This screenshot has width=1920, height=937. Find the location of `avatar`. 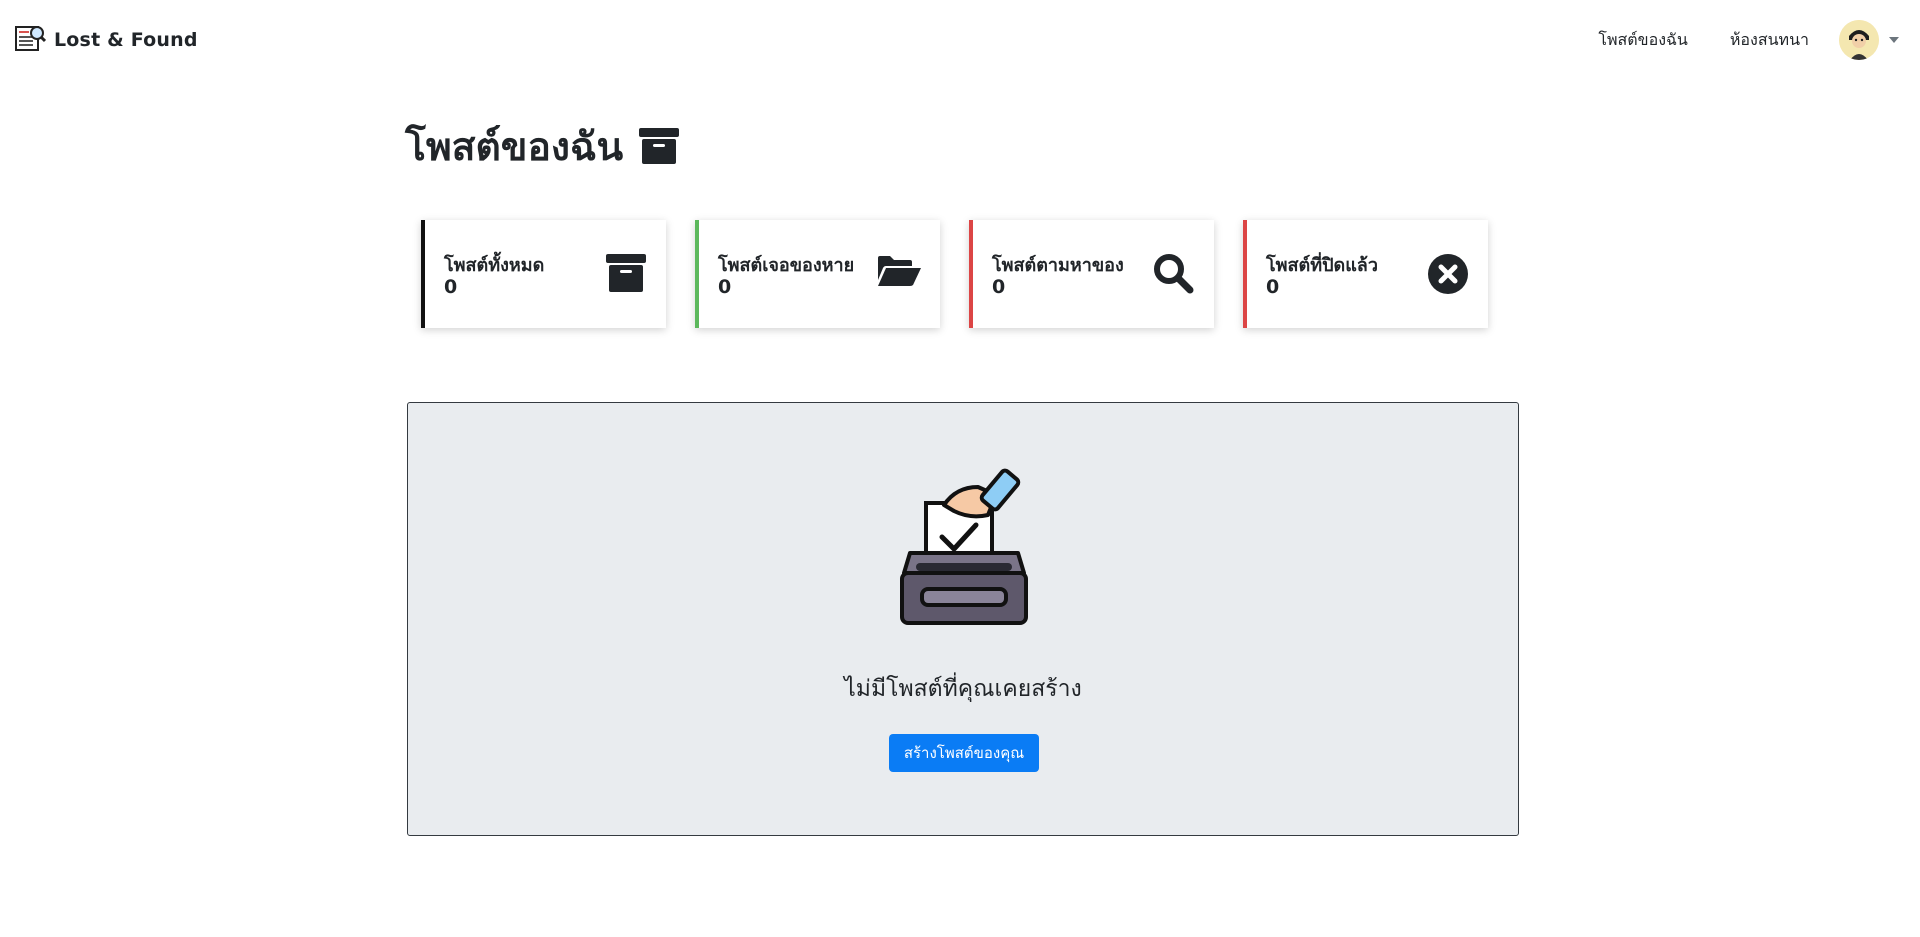

avatar is located at coordinates (1859, 40).